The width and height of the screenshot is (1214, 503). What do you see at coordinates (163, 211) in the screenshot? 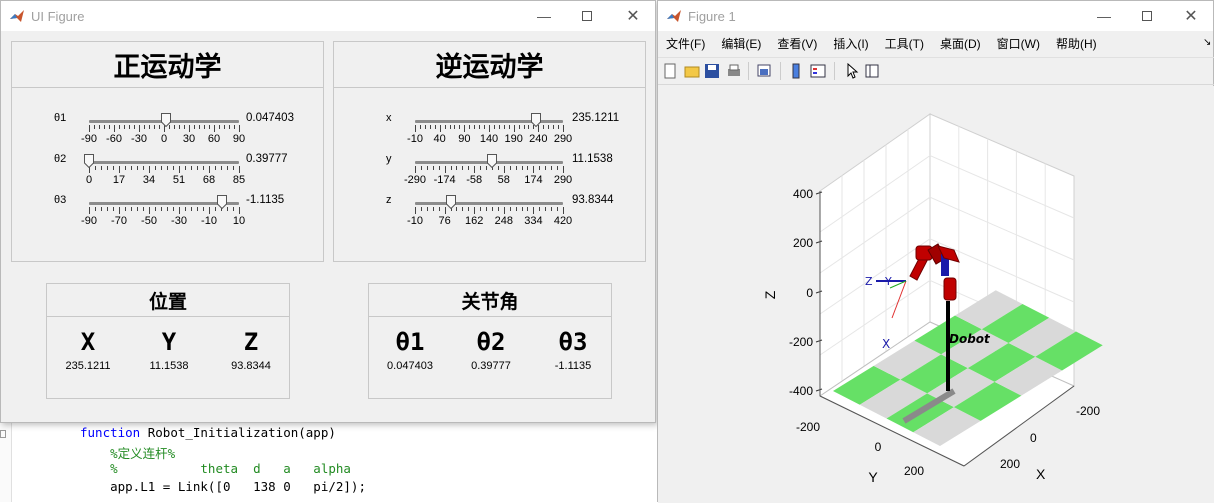
I see `slider-3: -90 -70 -50 -30 -10 10` at bounding box center [163, 211].